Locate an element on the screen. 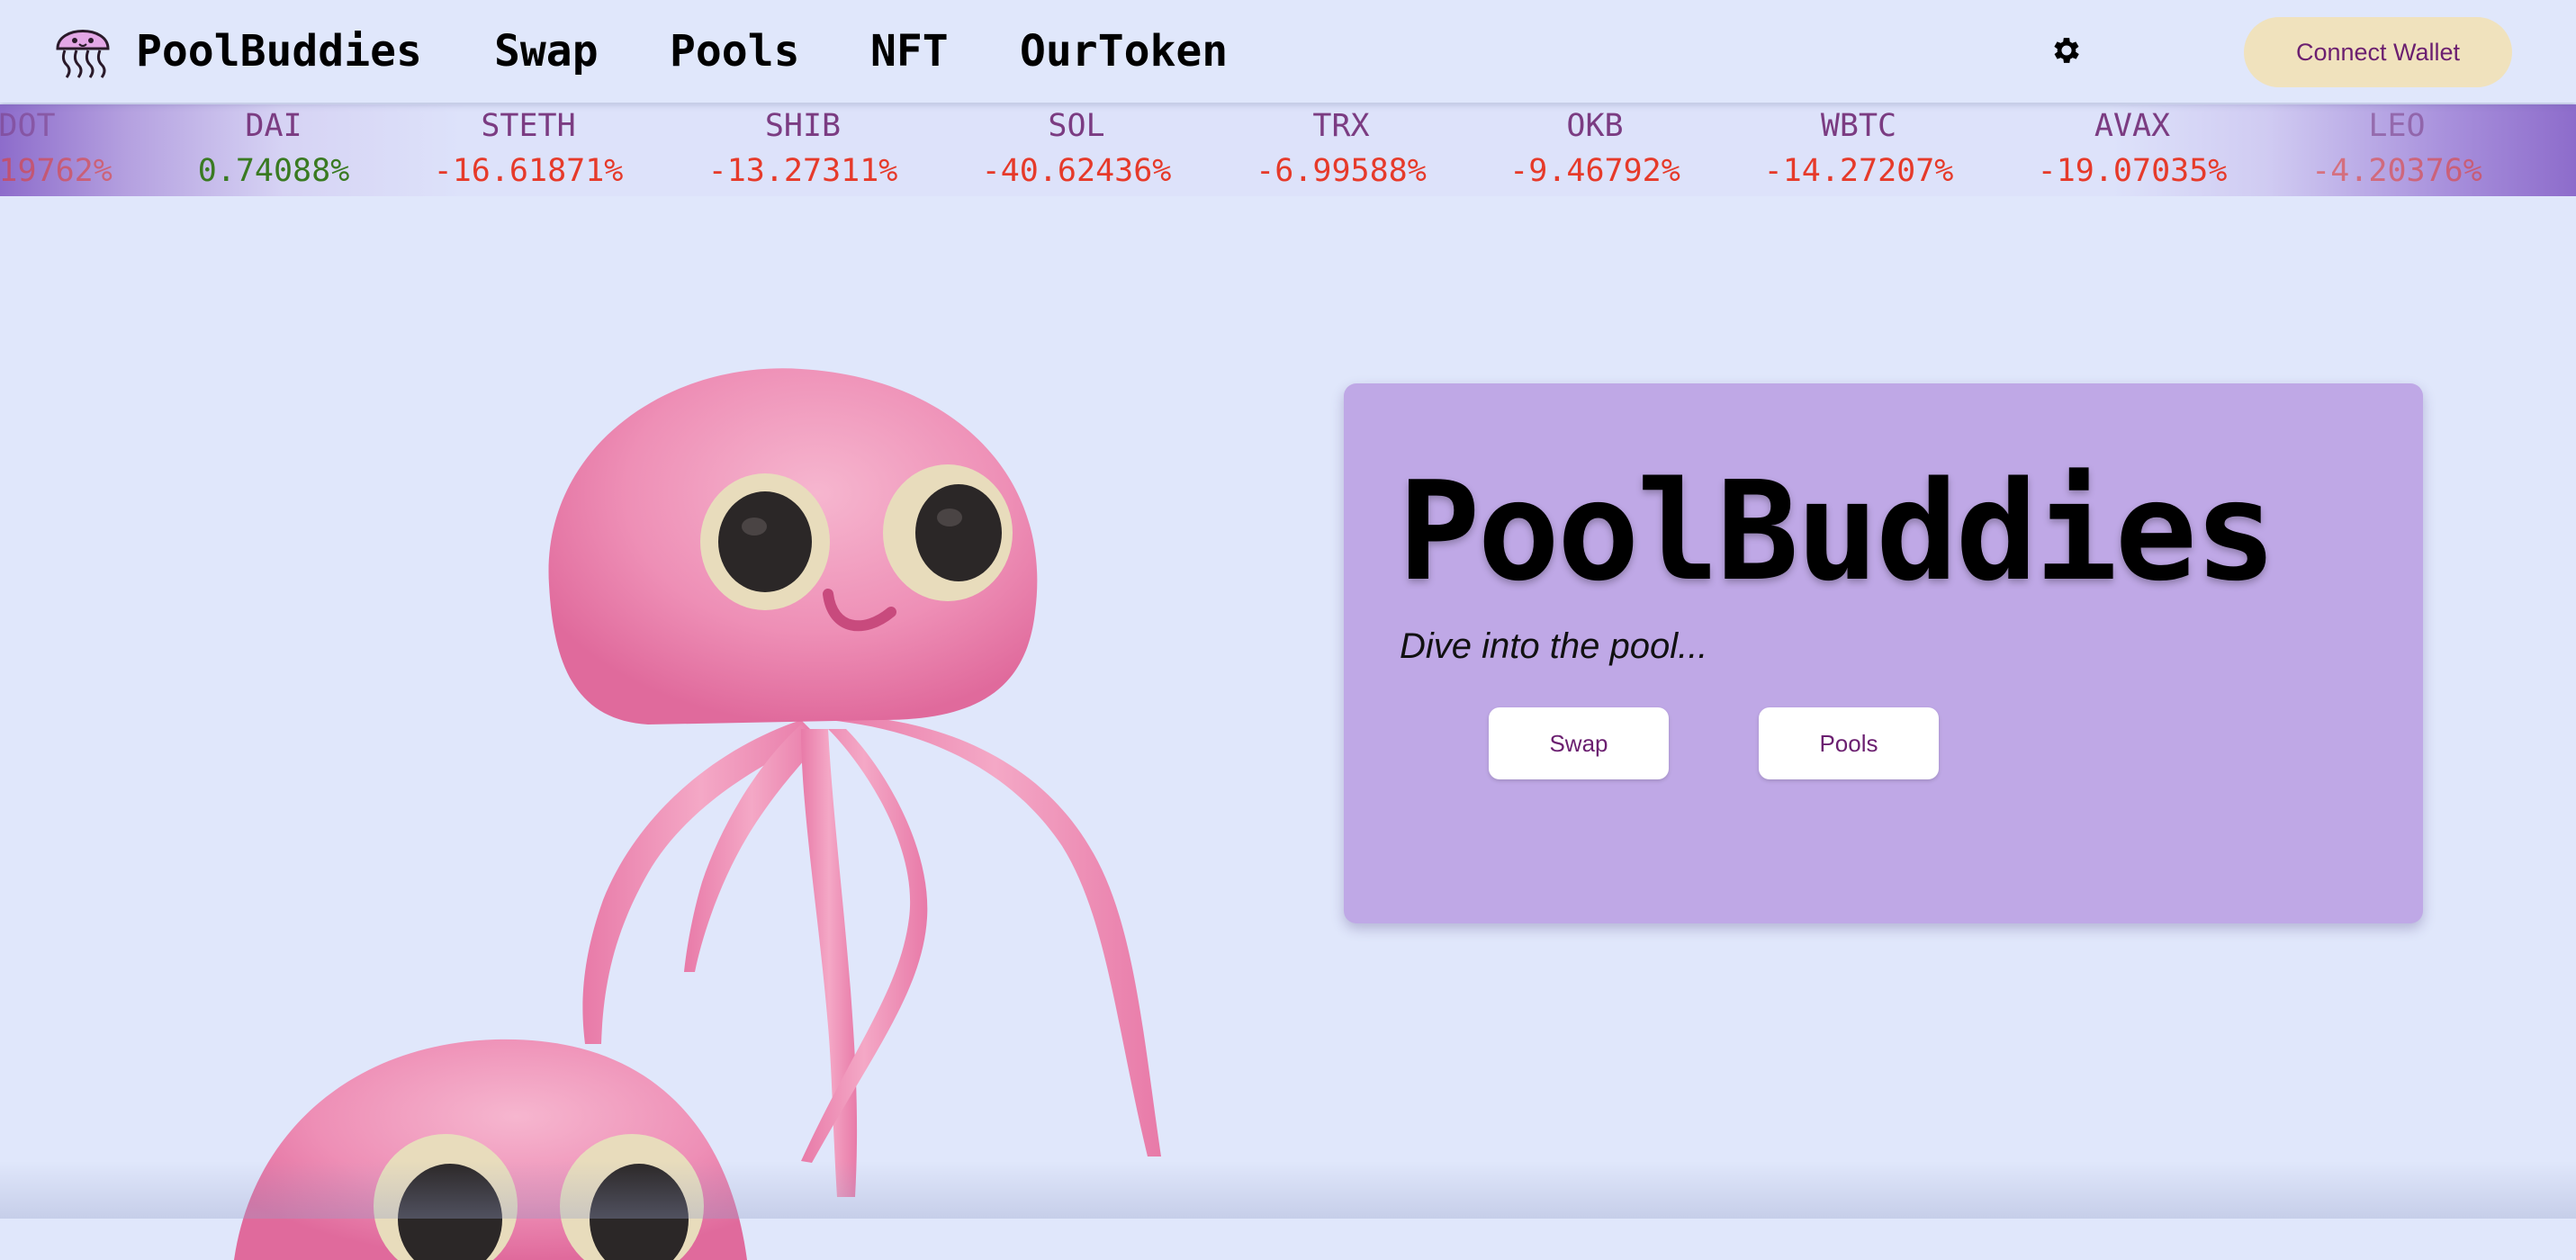  nav-nft: NFT is located at coordinates (909, 51).